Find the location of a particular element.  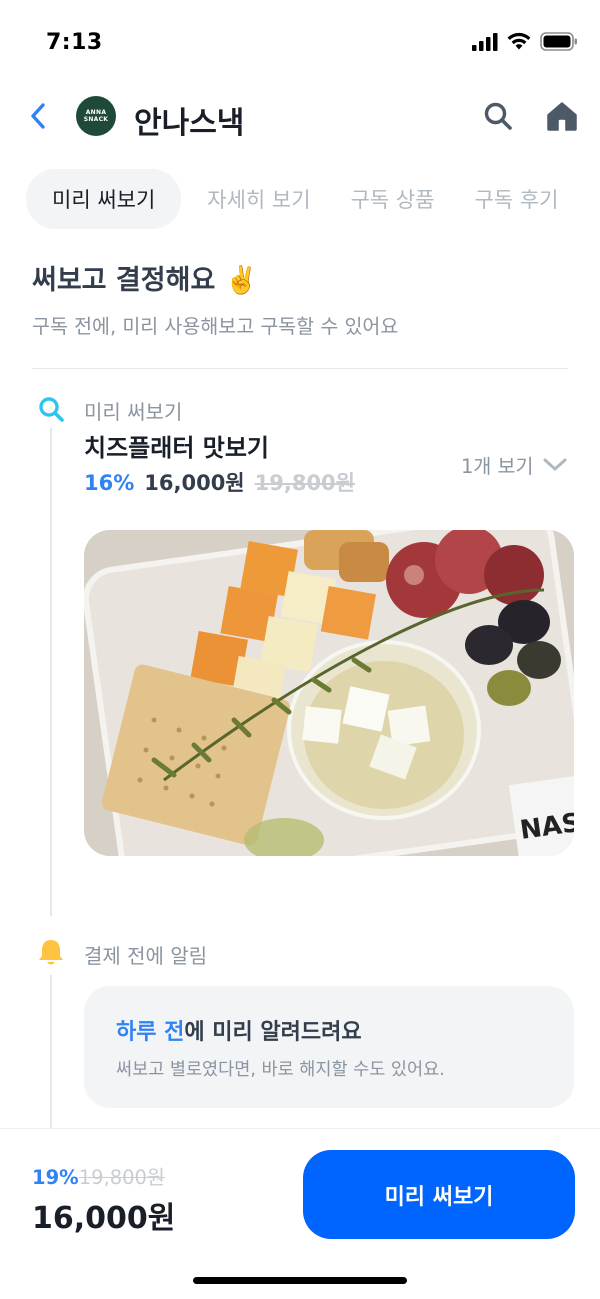

bottom-price-row: 19% 19,800원 is located at coordinates (98, 1175).